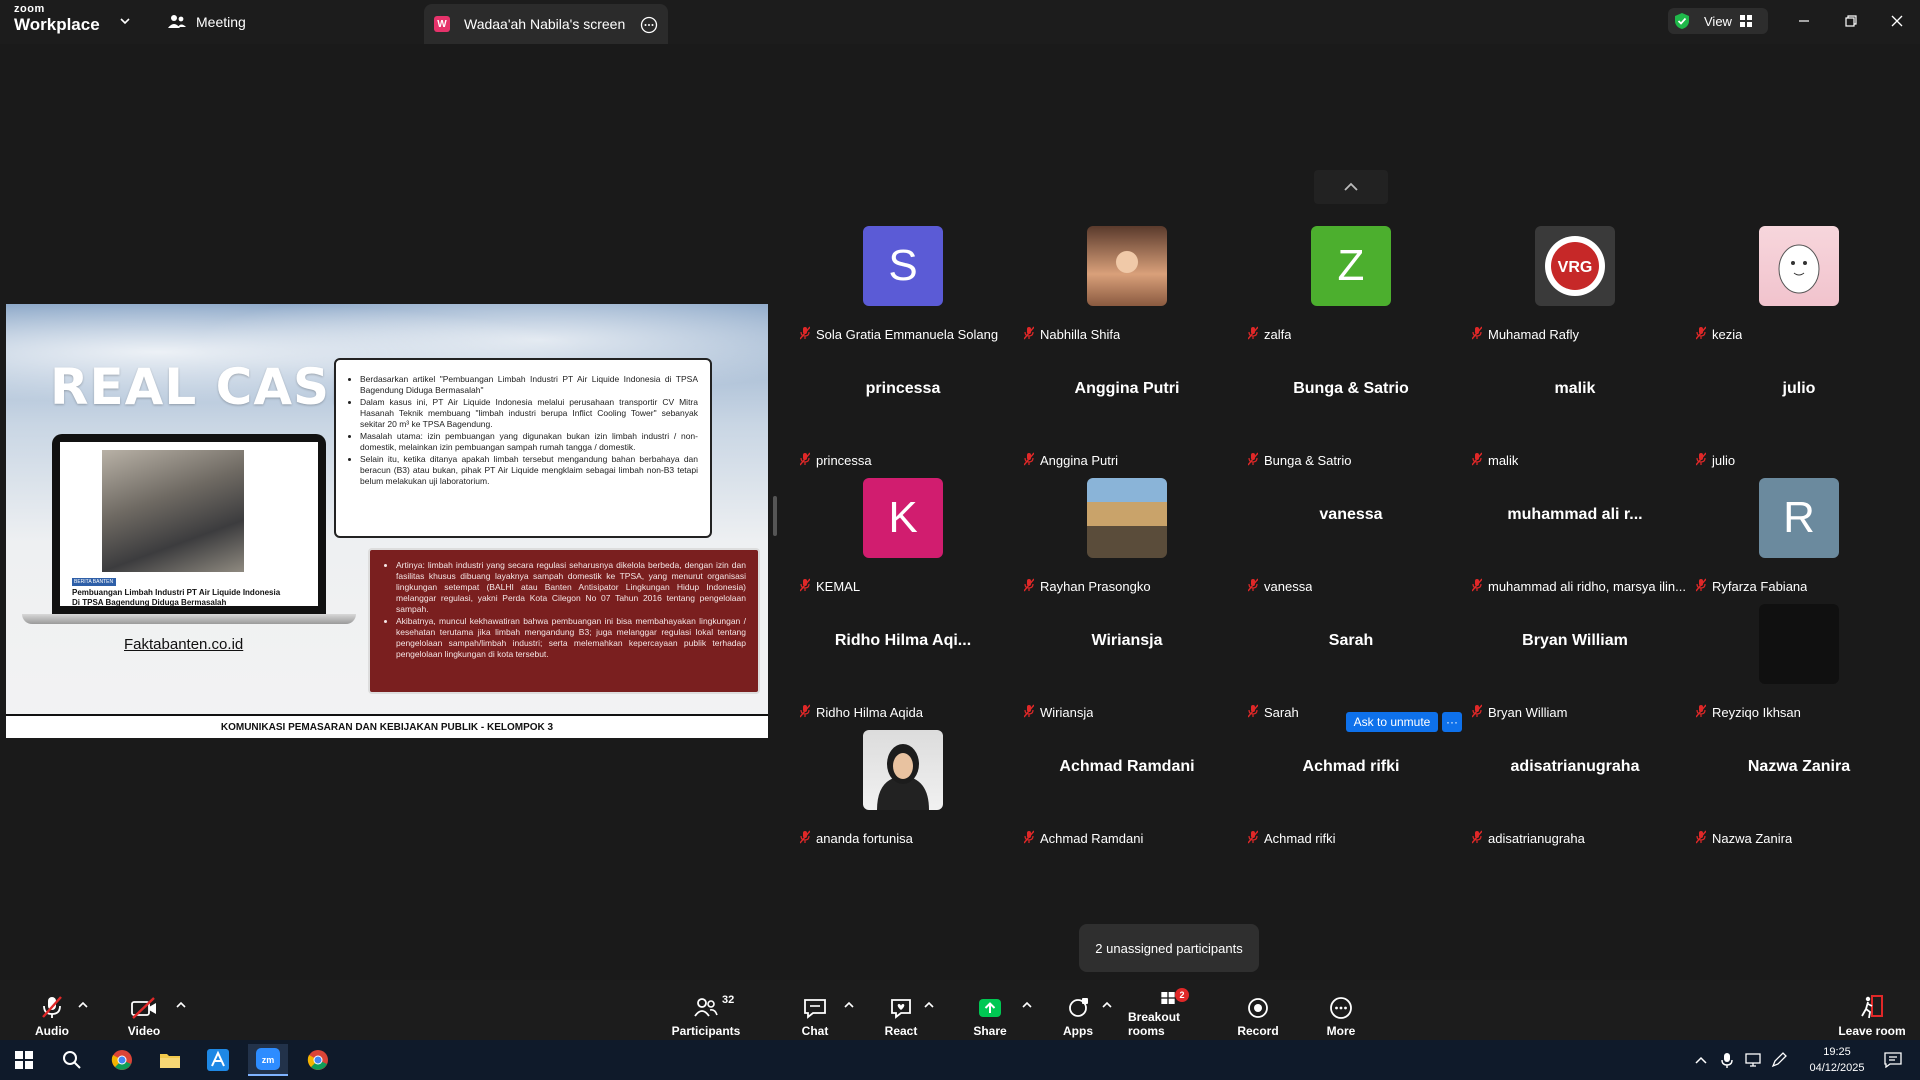 This screenshot has width=1920, height=1080. What do you see at coordinates (52, 1031) in the screenshot?
I see `audio-label: Audio` at bounding box center [52, 1031].